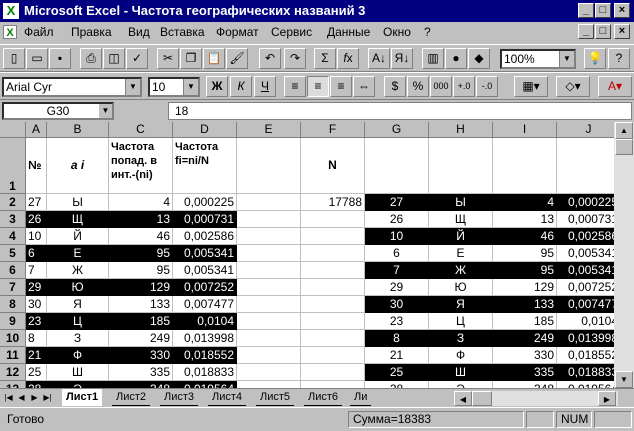 This screenshot has width=634, height=431. What do you see at coordinates (105, 111) in the screenshot?
I see `name-box-dropdown-icon: ▼` at bounding box center [105, 111].